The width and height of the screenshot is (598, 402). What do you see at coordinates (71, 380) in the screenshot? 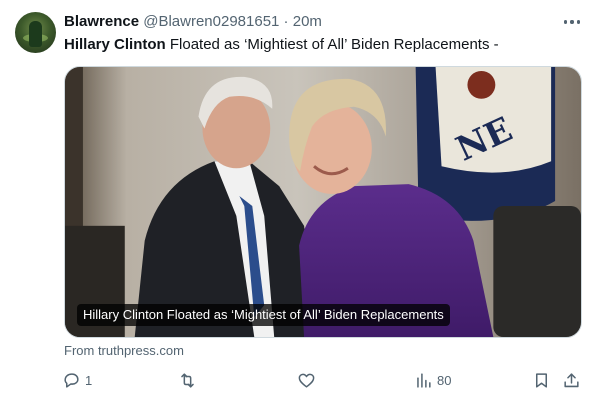
I see `reply-icon` at bounding box center [71, 380].